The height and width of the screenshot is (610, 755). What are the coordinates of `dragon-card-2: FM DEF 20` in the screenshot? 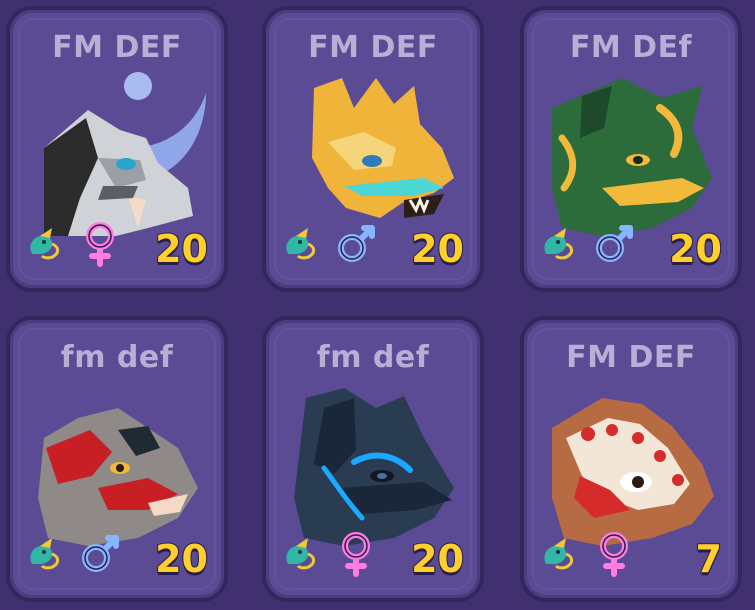 It's located at (373, 149).